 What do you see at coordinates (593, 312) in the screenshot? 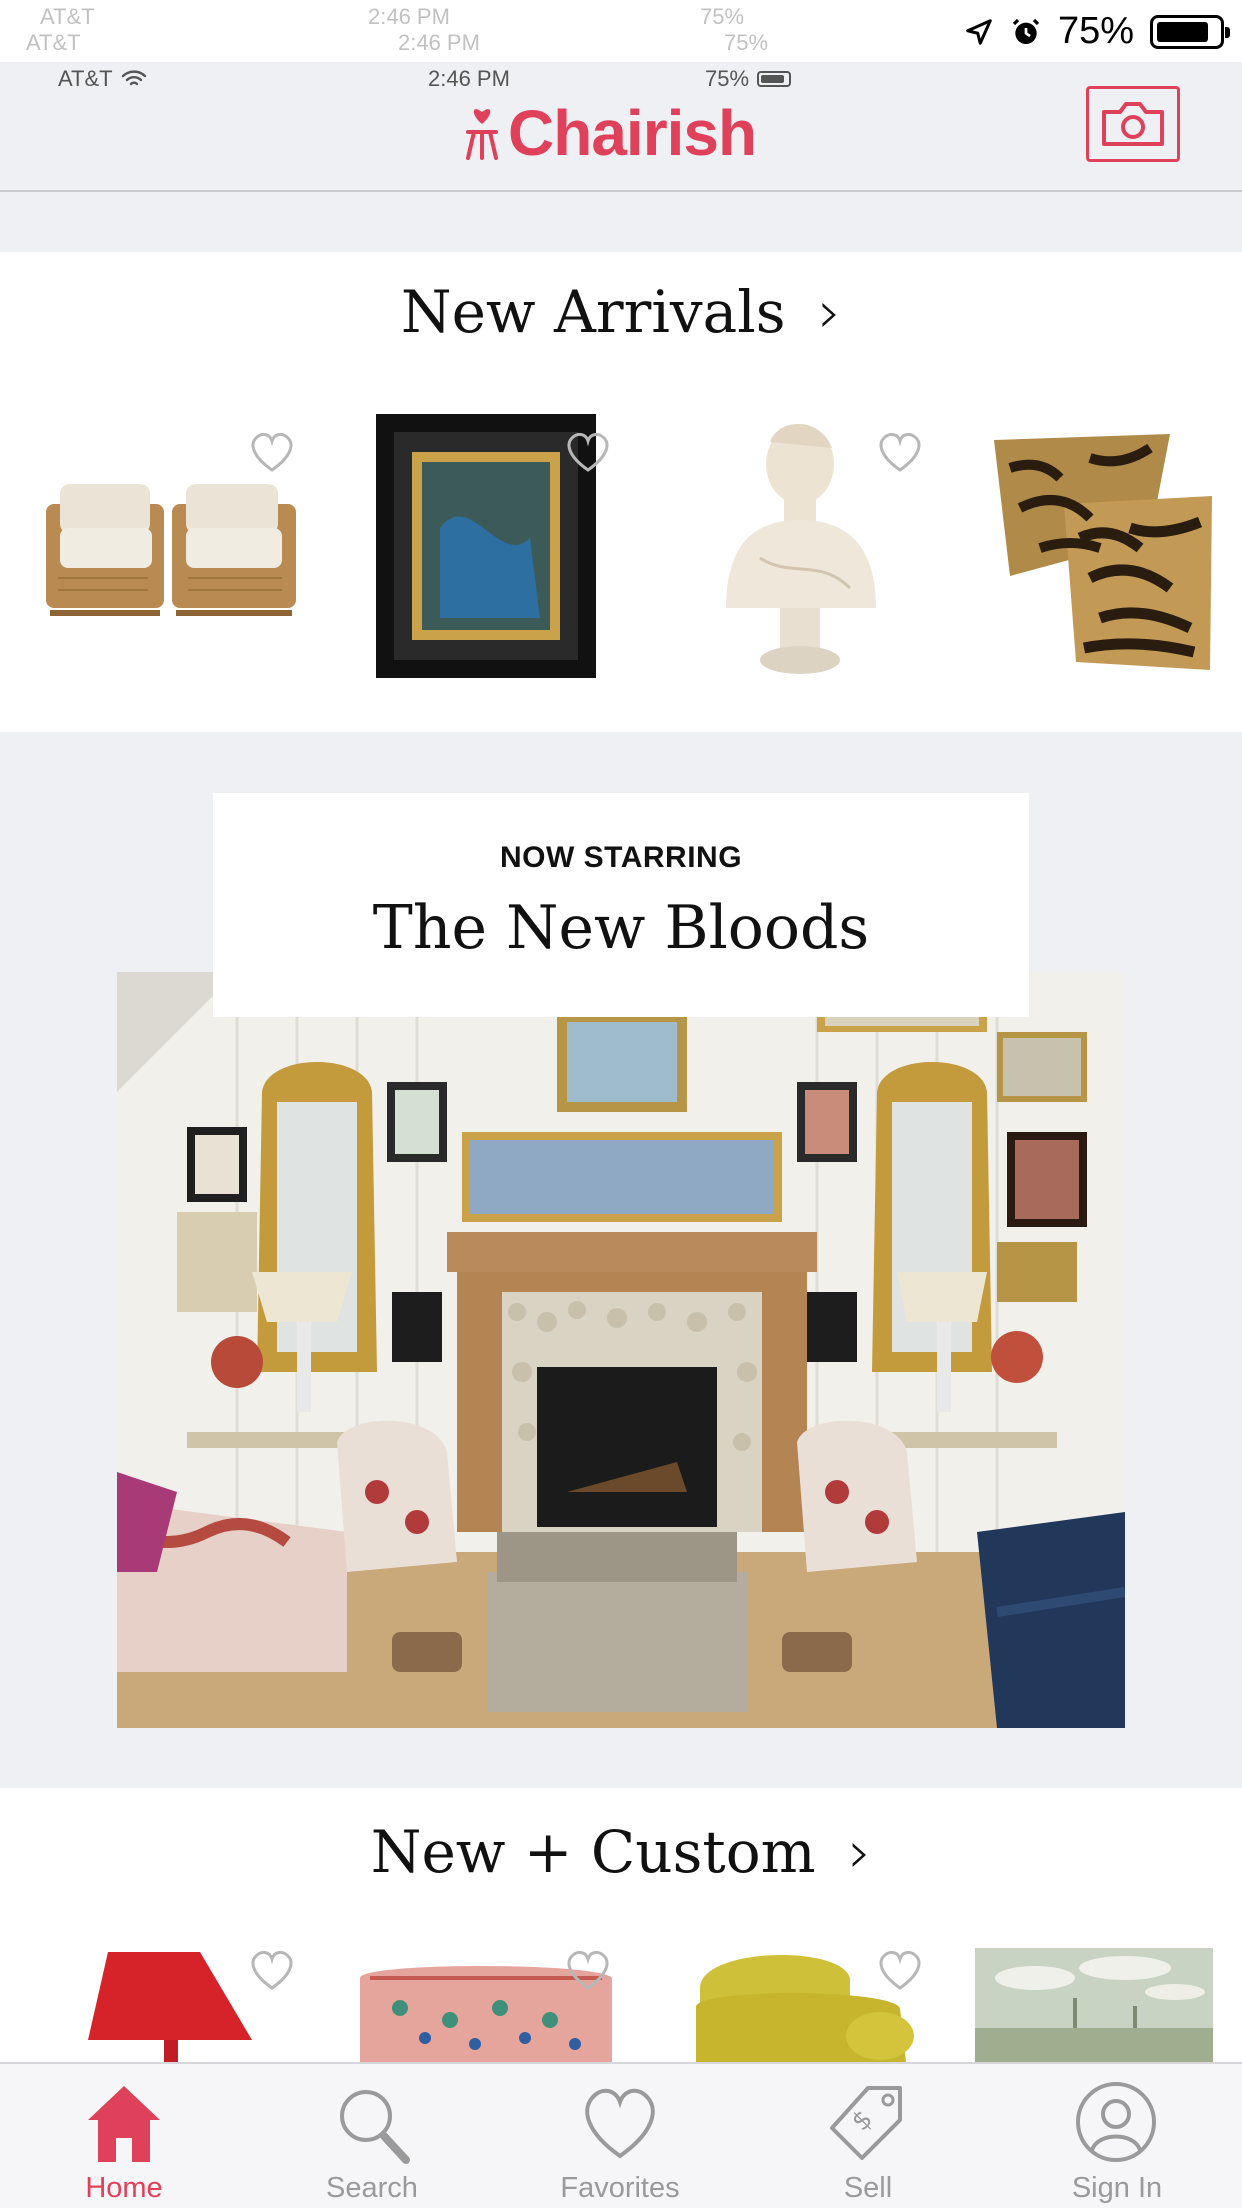
I see `new-arrivals-title-text: New Arrivals` at bounding box center [593, 312].